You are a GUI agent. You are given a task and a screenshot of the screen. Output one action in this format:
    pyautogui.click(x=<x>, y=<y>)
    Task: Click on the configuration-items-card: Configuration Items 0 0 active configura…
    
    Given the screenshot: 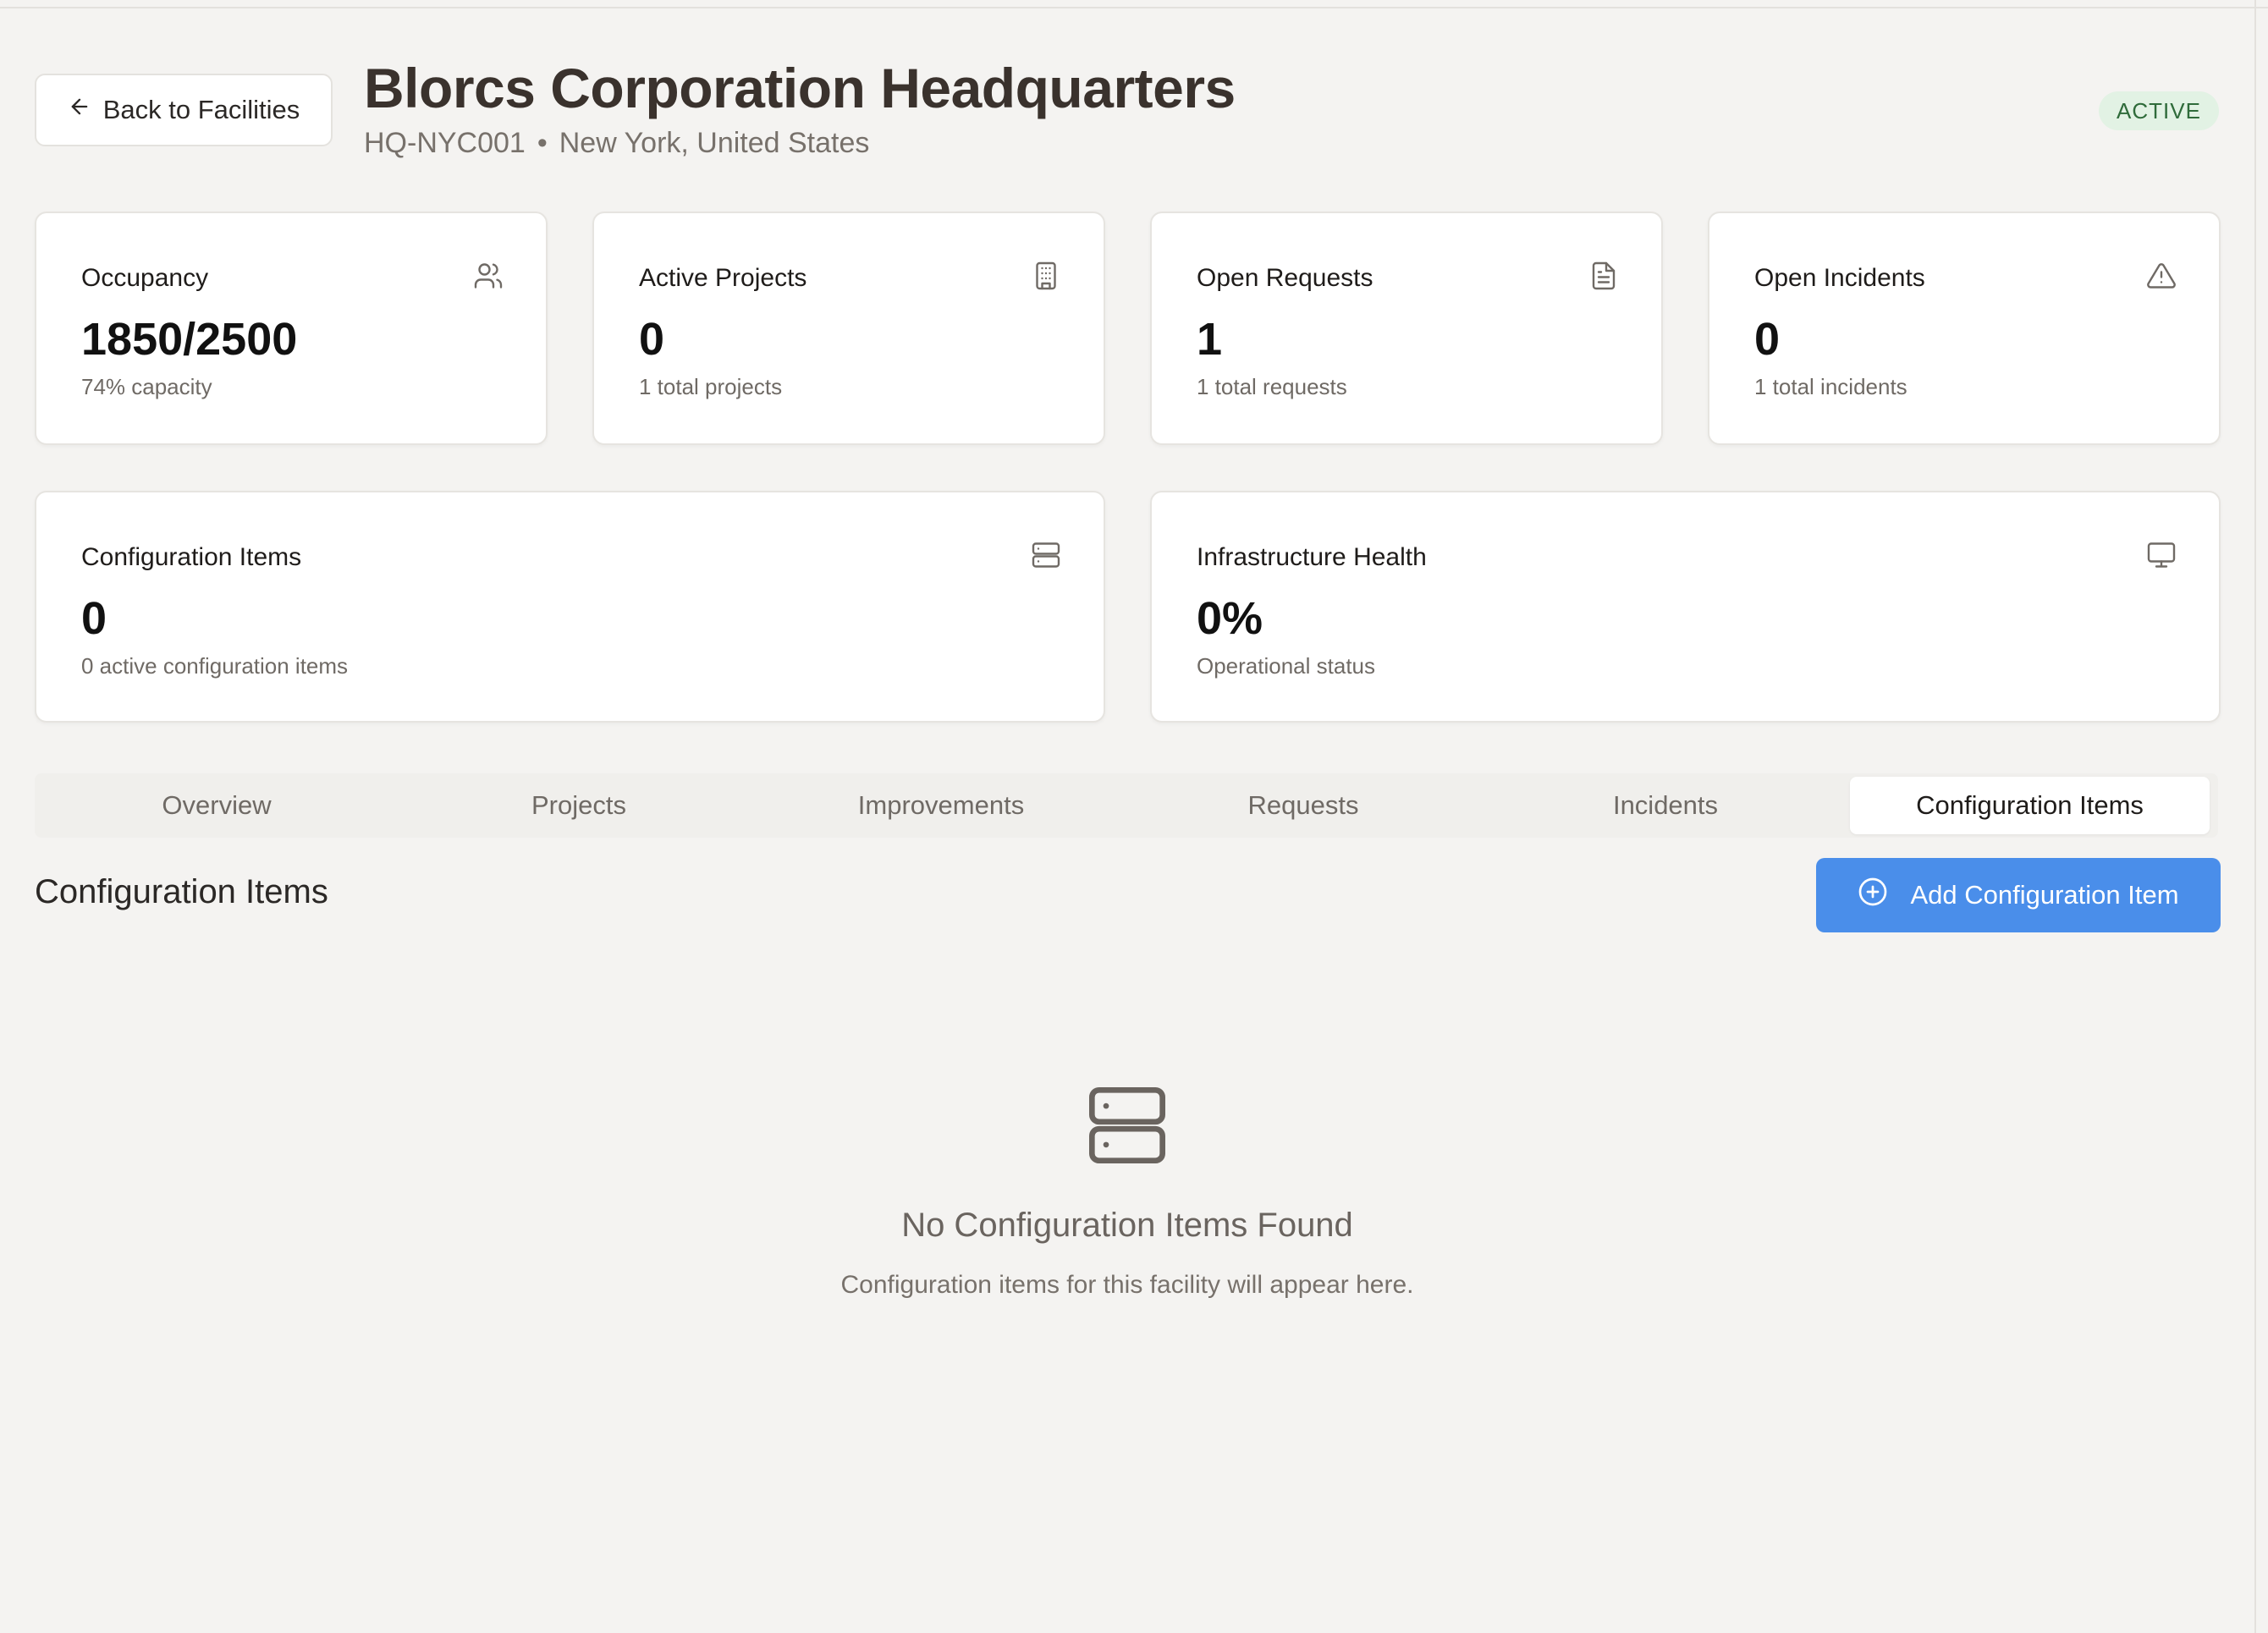 What is the action you would take?
    pyautogui.click(x=570, y=607)
    